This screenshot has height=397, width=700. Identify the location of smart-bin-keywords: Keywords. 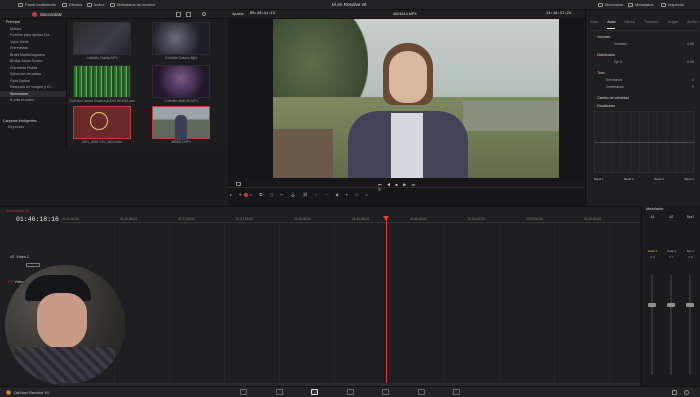
(33, 127).